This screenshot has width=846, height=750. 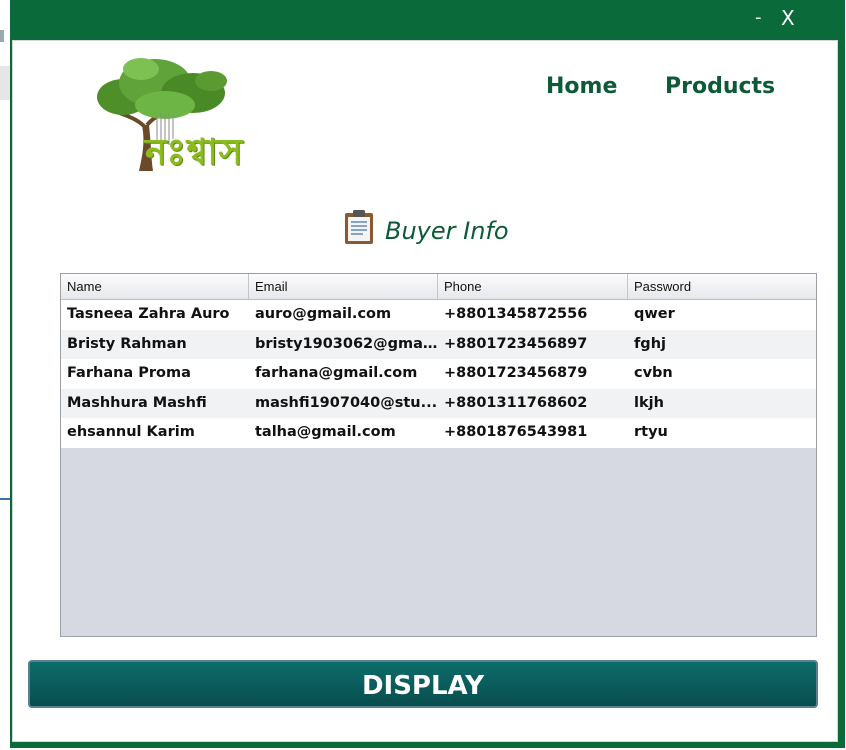 What do you see at coordinates (323, 314) in the screenshot?
I see `cell-email: auro@gmail.com` at bounding box center [323, 314].